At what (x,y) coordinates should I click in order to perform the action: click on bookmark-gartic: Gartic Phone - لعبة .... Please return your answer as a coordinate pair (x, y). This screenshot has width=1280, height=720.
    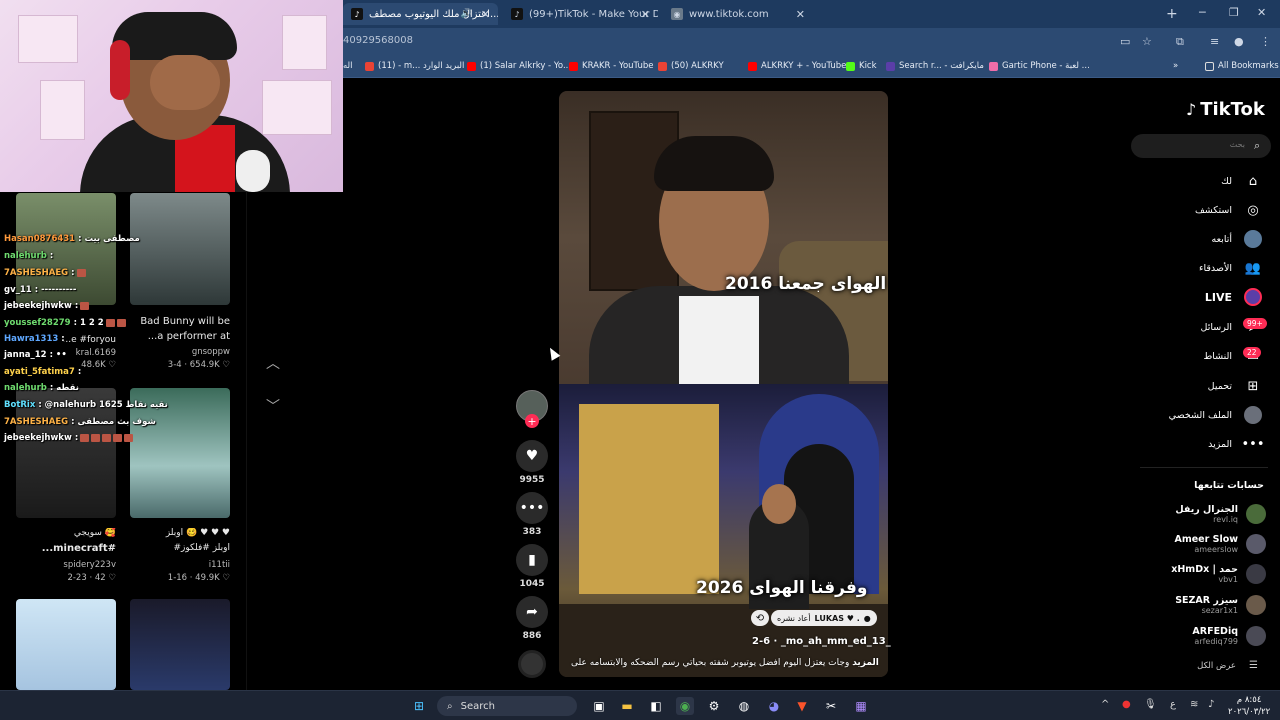
    Looking at the image, I should click on (1039, 66).